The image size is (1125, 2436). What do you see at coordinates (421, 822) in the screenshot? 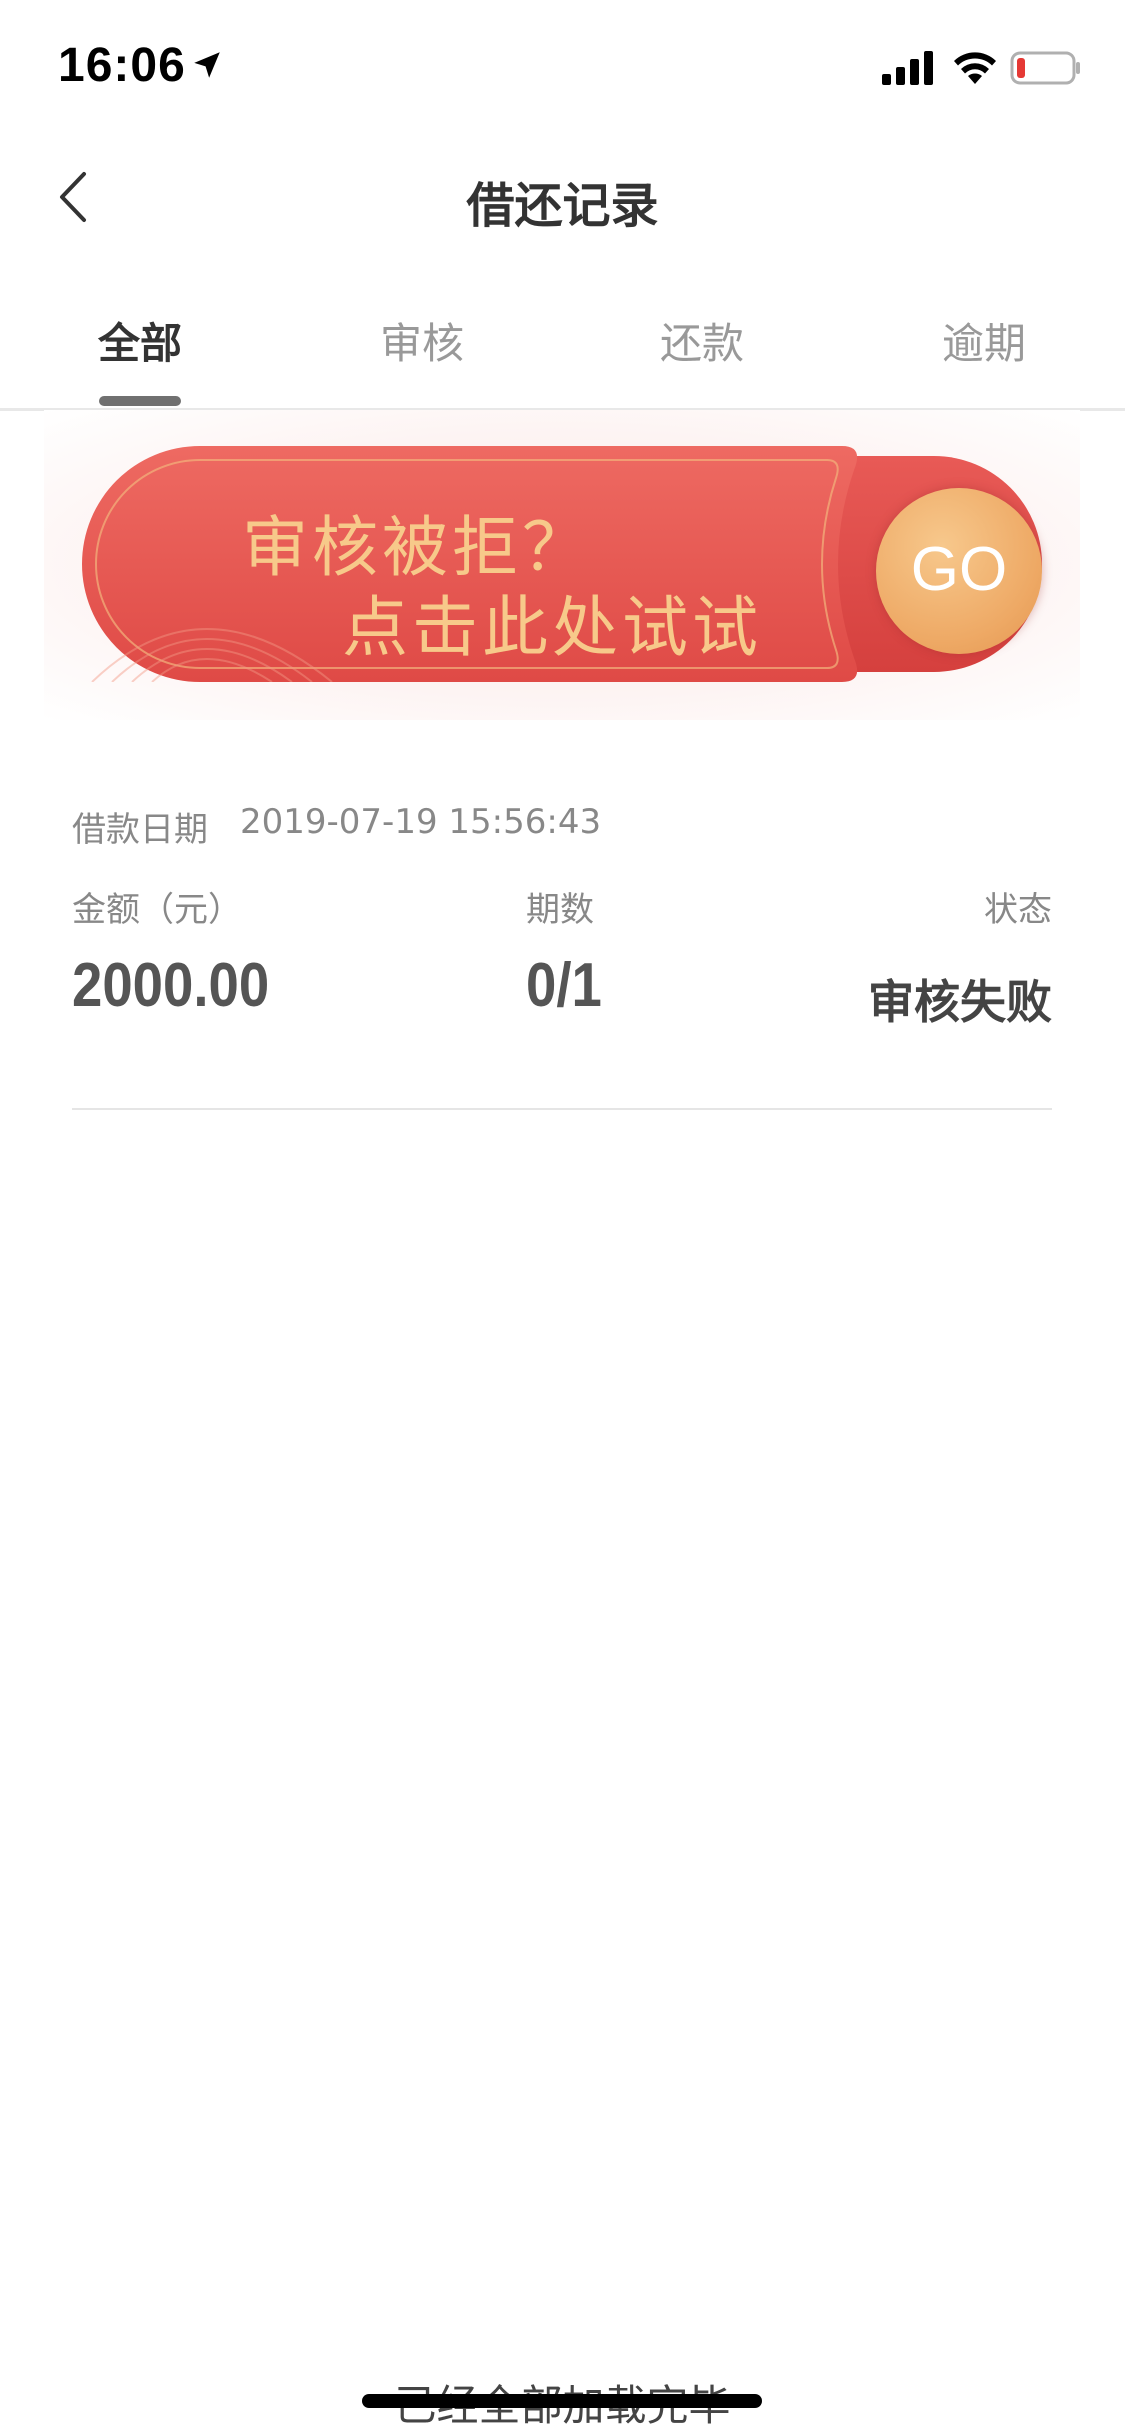
I see `loan-date-value: 2019-07-19 15:56:43` at bounding box center [421, 822].